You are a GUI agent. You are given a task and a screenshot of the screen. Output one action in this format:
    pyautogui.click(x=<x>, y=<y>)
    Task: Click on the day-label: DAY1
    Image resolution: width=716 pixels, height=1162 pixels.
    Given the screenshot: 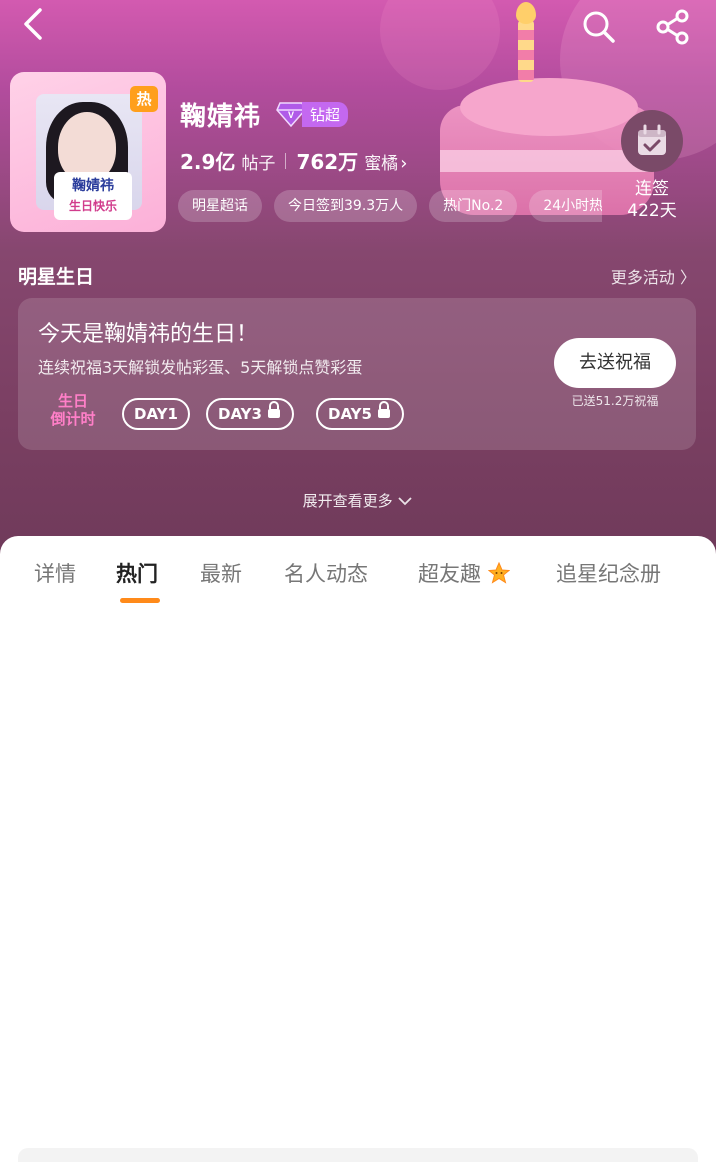 What is the action you would take?
    pyautogui.click(x=156, y=414)
    